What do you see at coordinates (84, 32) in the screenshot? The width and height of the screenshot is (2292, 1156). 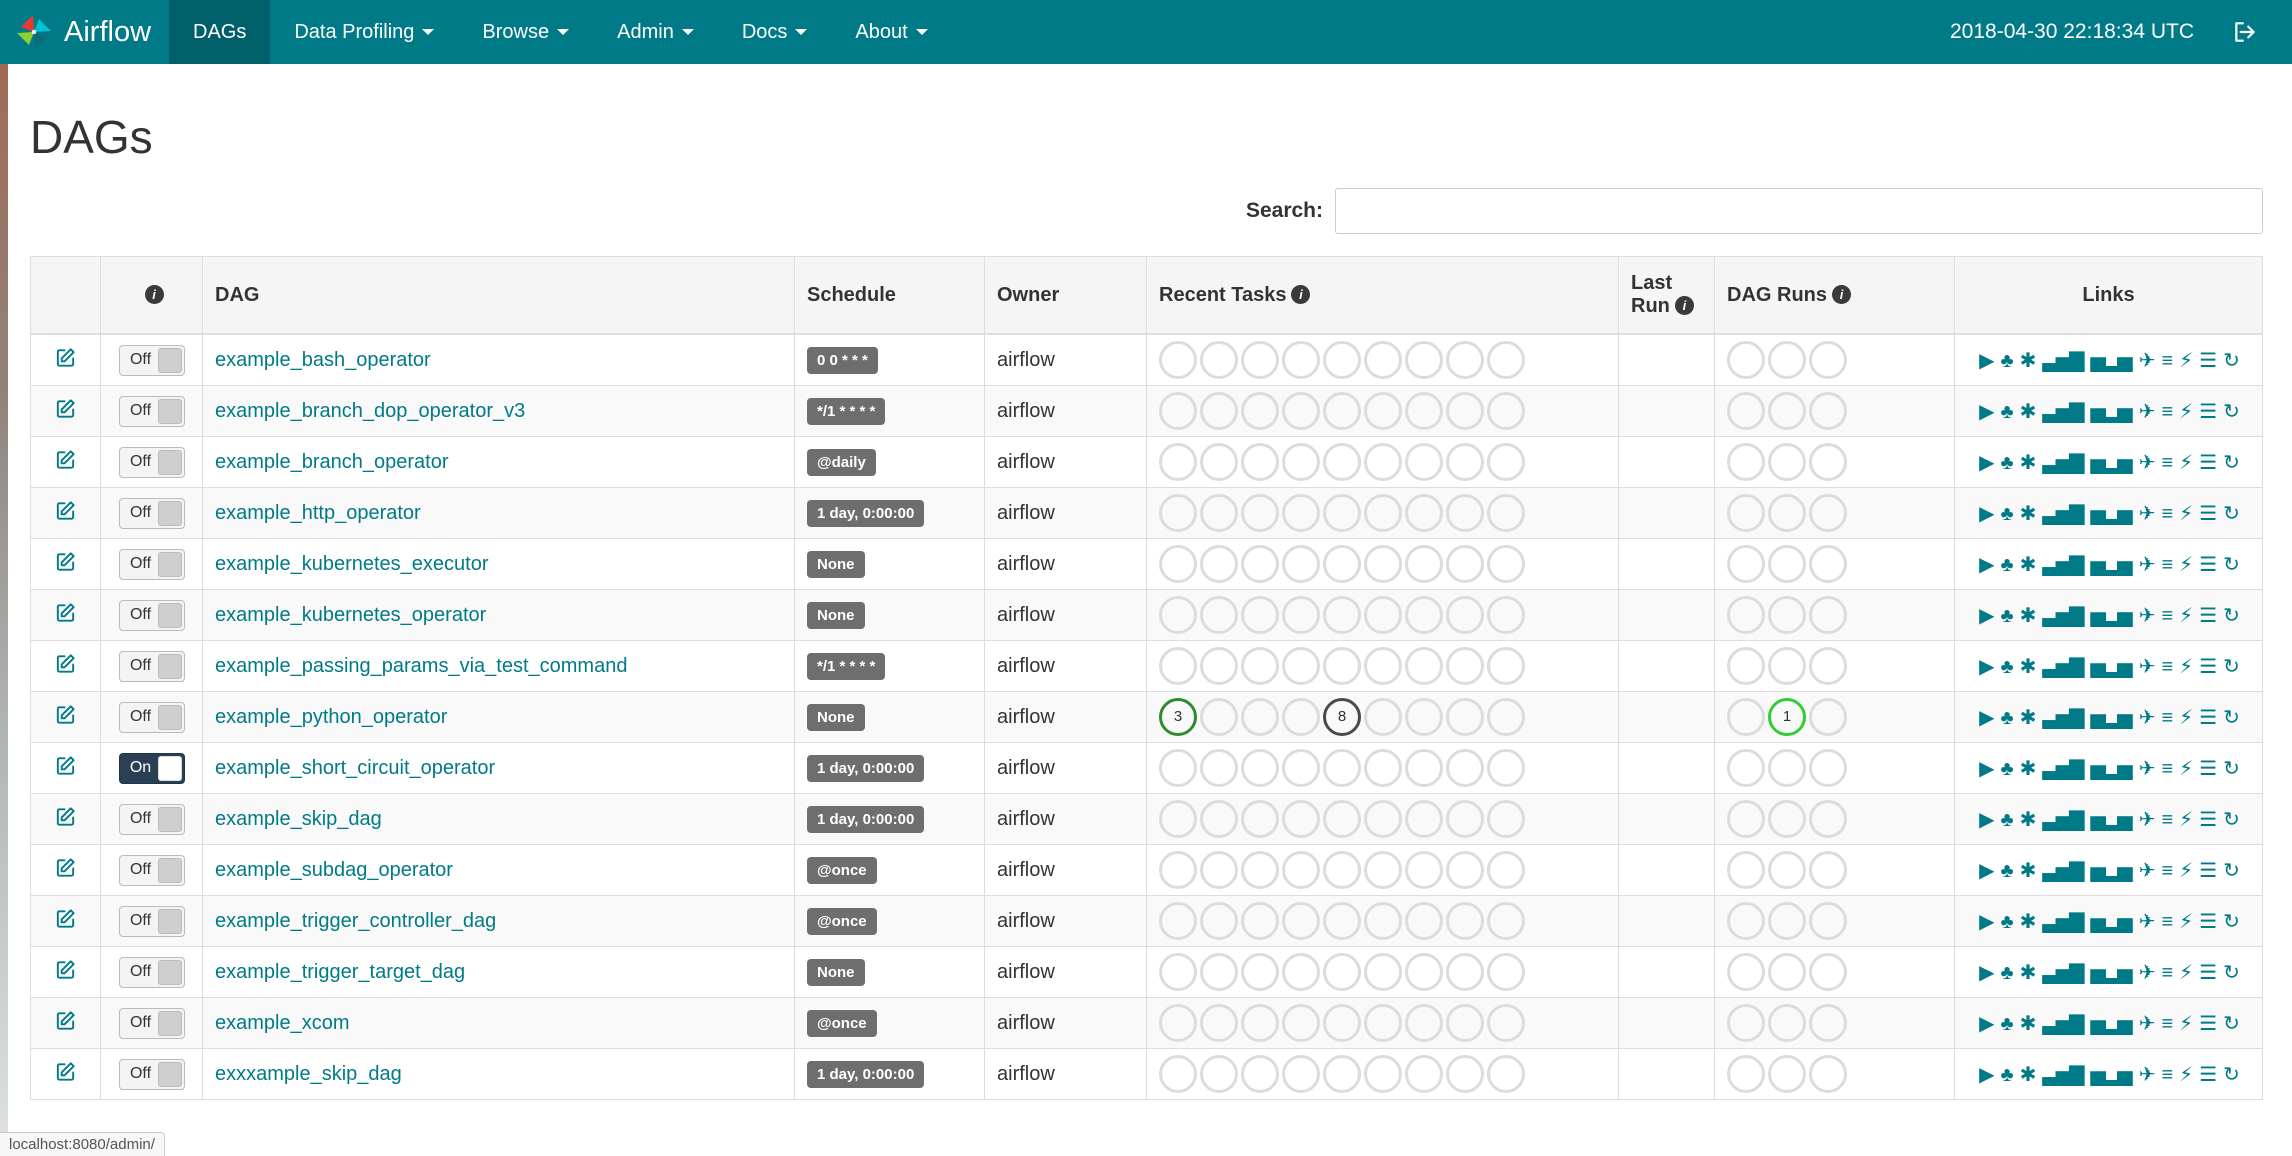 I see `brand: Airflow` at bounding box center [84, 32].